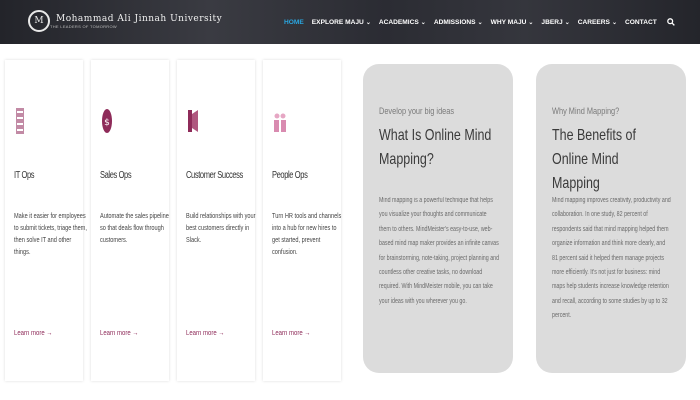  I want to click on nav-home: HOME, so click(294, 22).